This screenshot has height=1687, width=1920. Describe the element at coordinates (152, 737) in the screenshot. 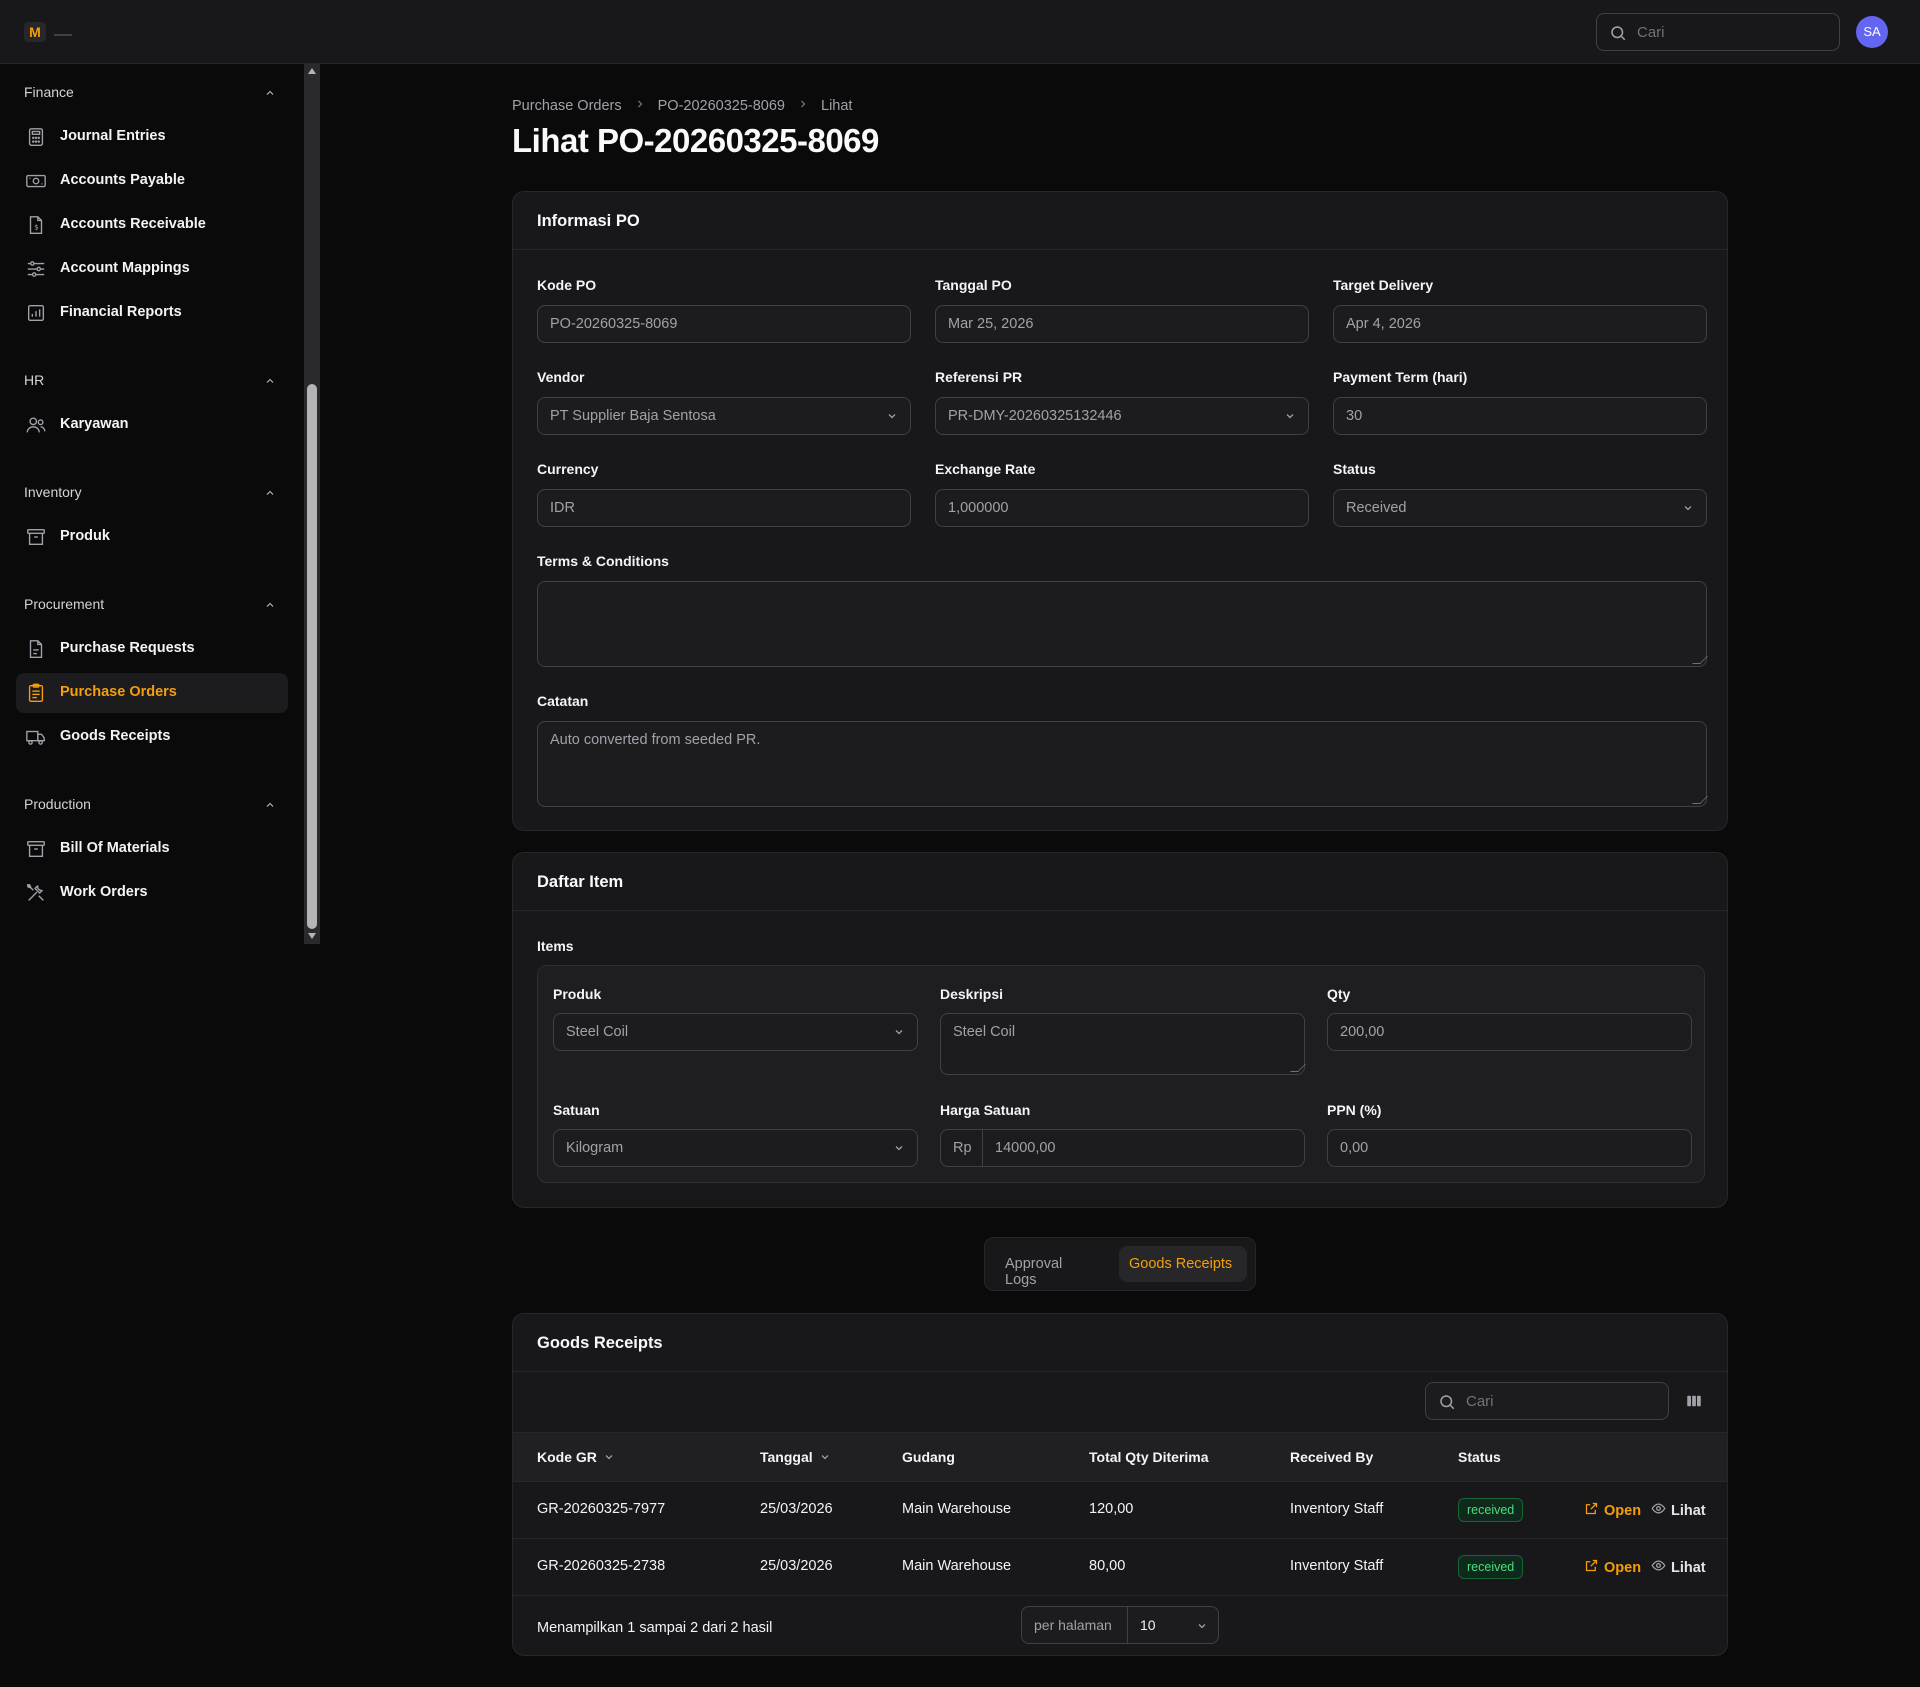

I see `sidebar-item-goods-receipts: Goods Receipts` at that location.